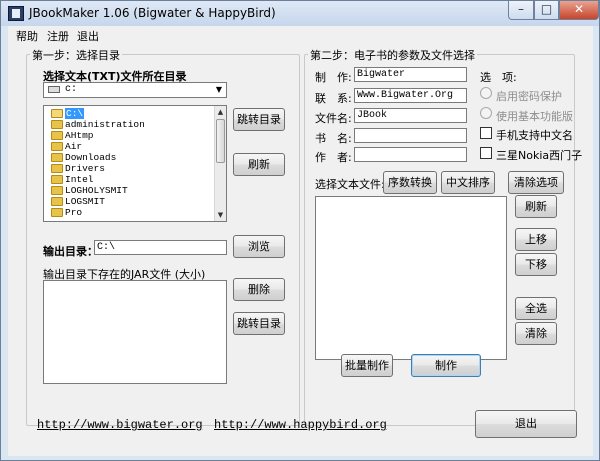 This screenshot has width=600, height=461. Describe the element at coordinates (259, 289) in the screenshot. I see `delete-jar-button: 删除` at that location.